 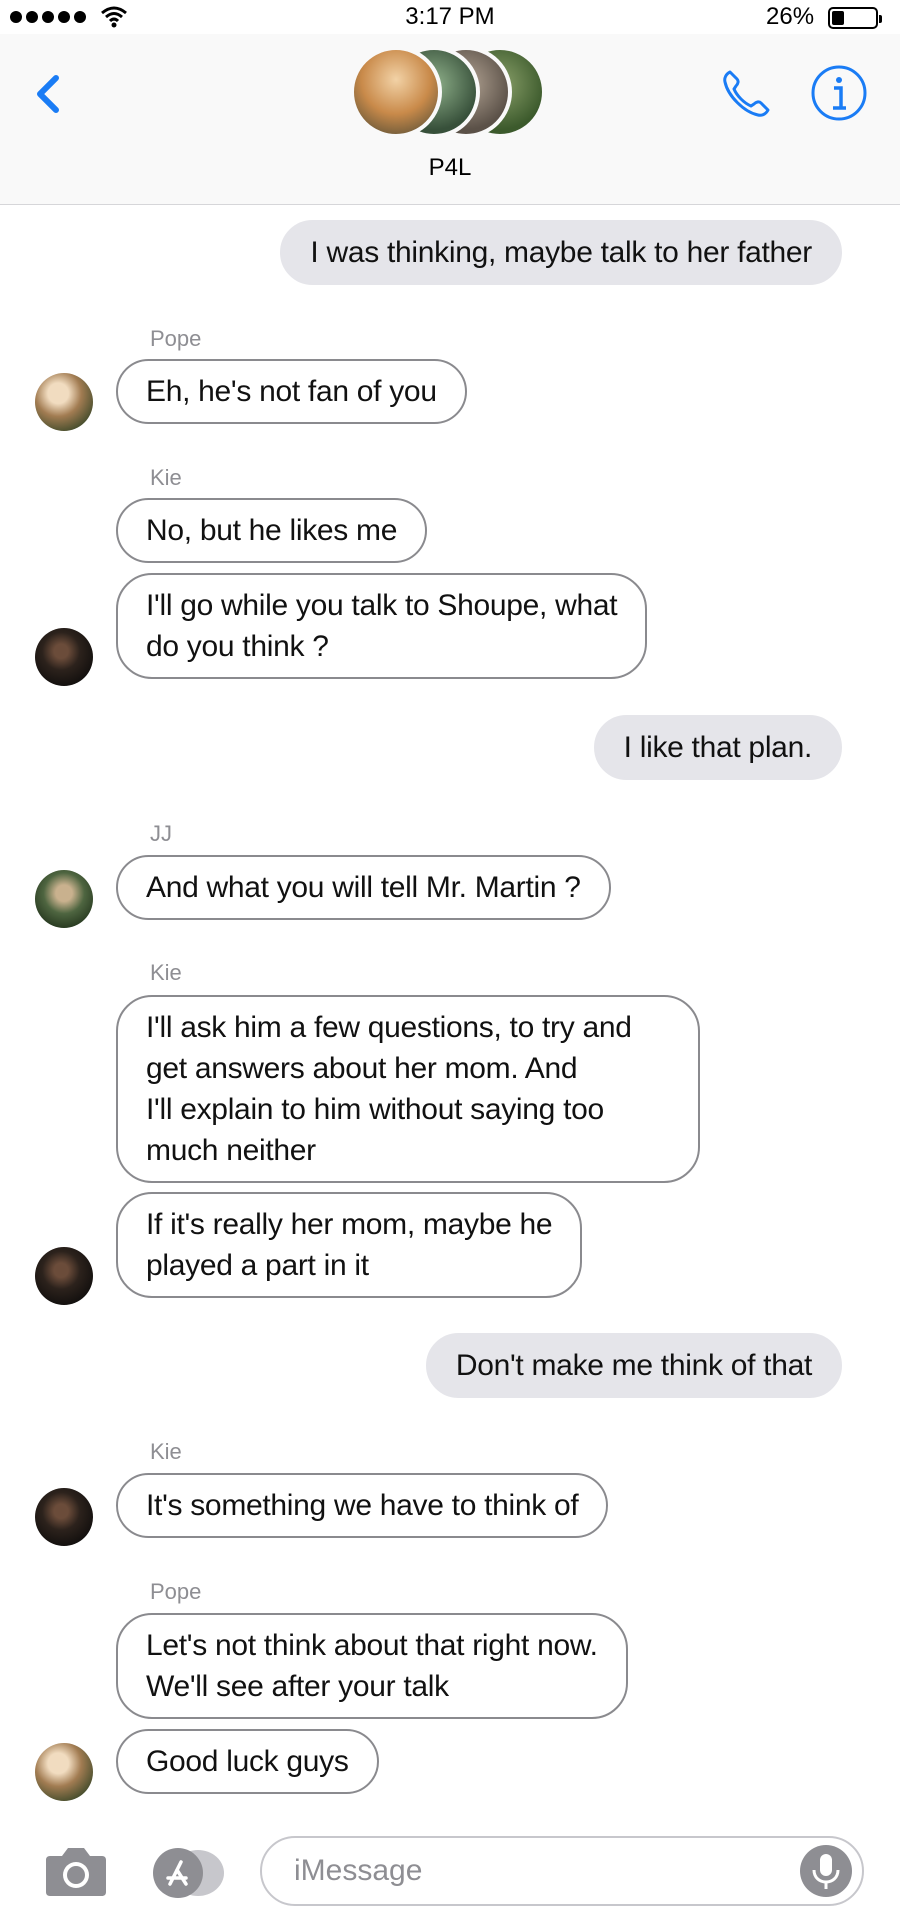 I want to click on group-member-avatar, so click(x=396, y=92).